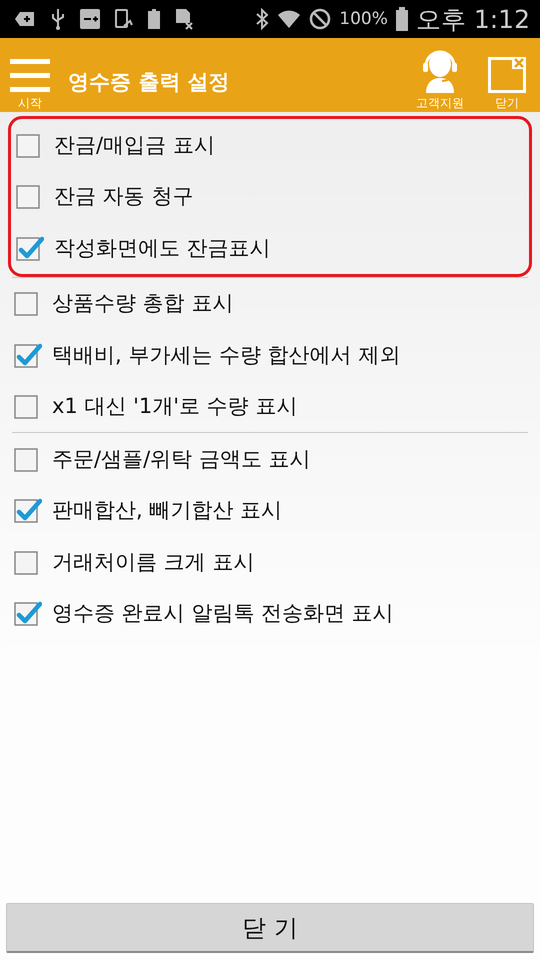 The height and width of the screenshot is (960, 540). What do you see at coordinates (270, 562) in the screenshot?
I see `checkbox-option: 거래처이름 크게 표시` at bounding box center [270, 562].